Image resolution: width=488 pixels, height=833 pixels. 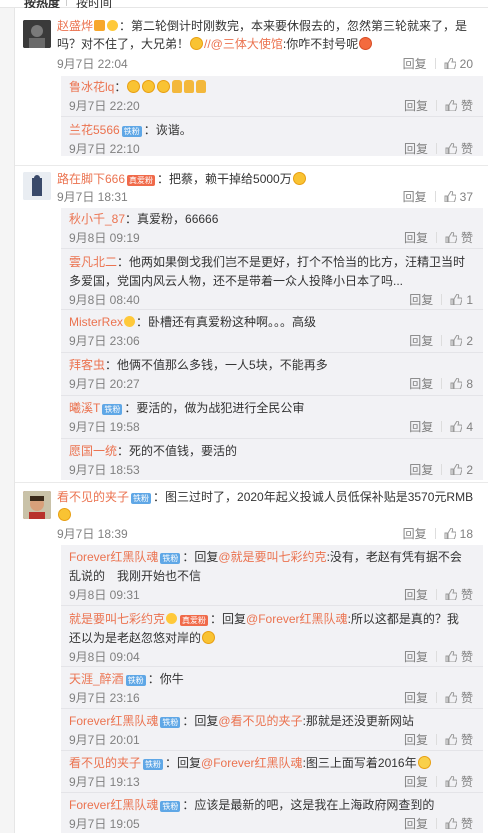 What do you see at coordinates (469, 384) in the screenshot?
I see `like-count: 8` at bounding box center [469, 384].